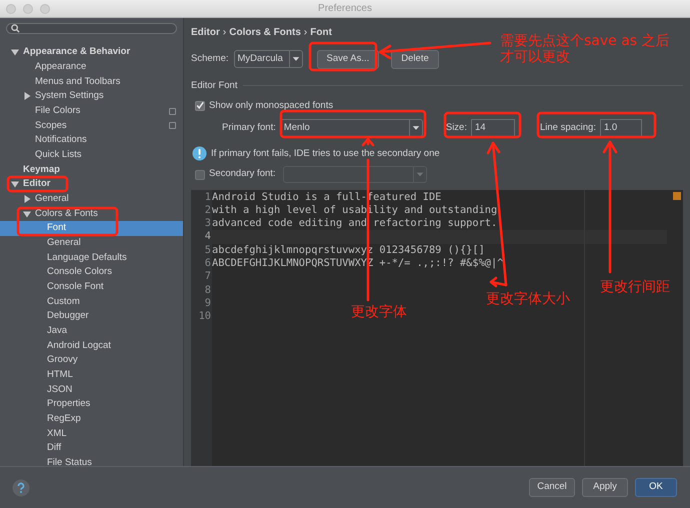 The width and height of the screenshot is (690, 508). Describe the element at coordinates (91, 404) in the screenshot. I see `tree-item: Properties` at that location.